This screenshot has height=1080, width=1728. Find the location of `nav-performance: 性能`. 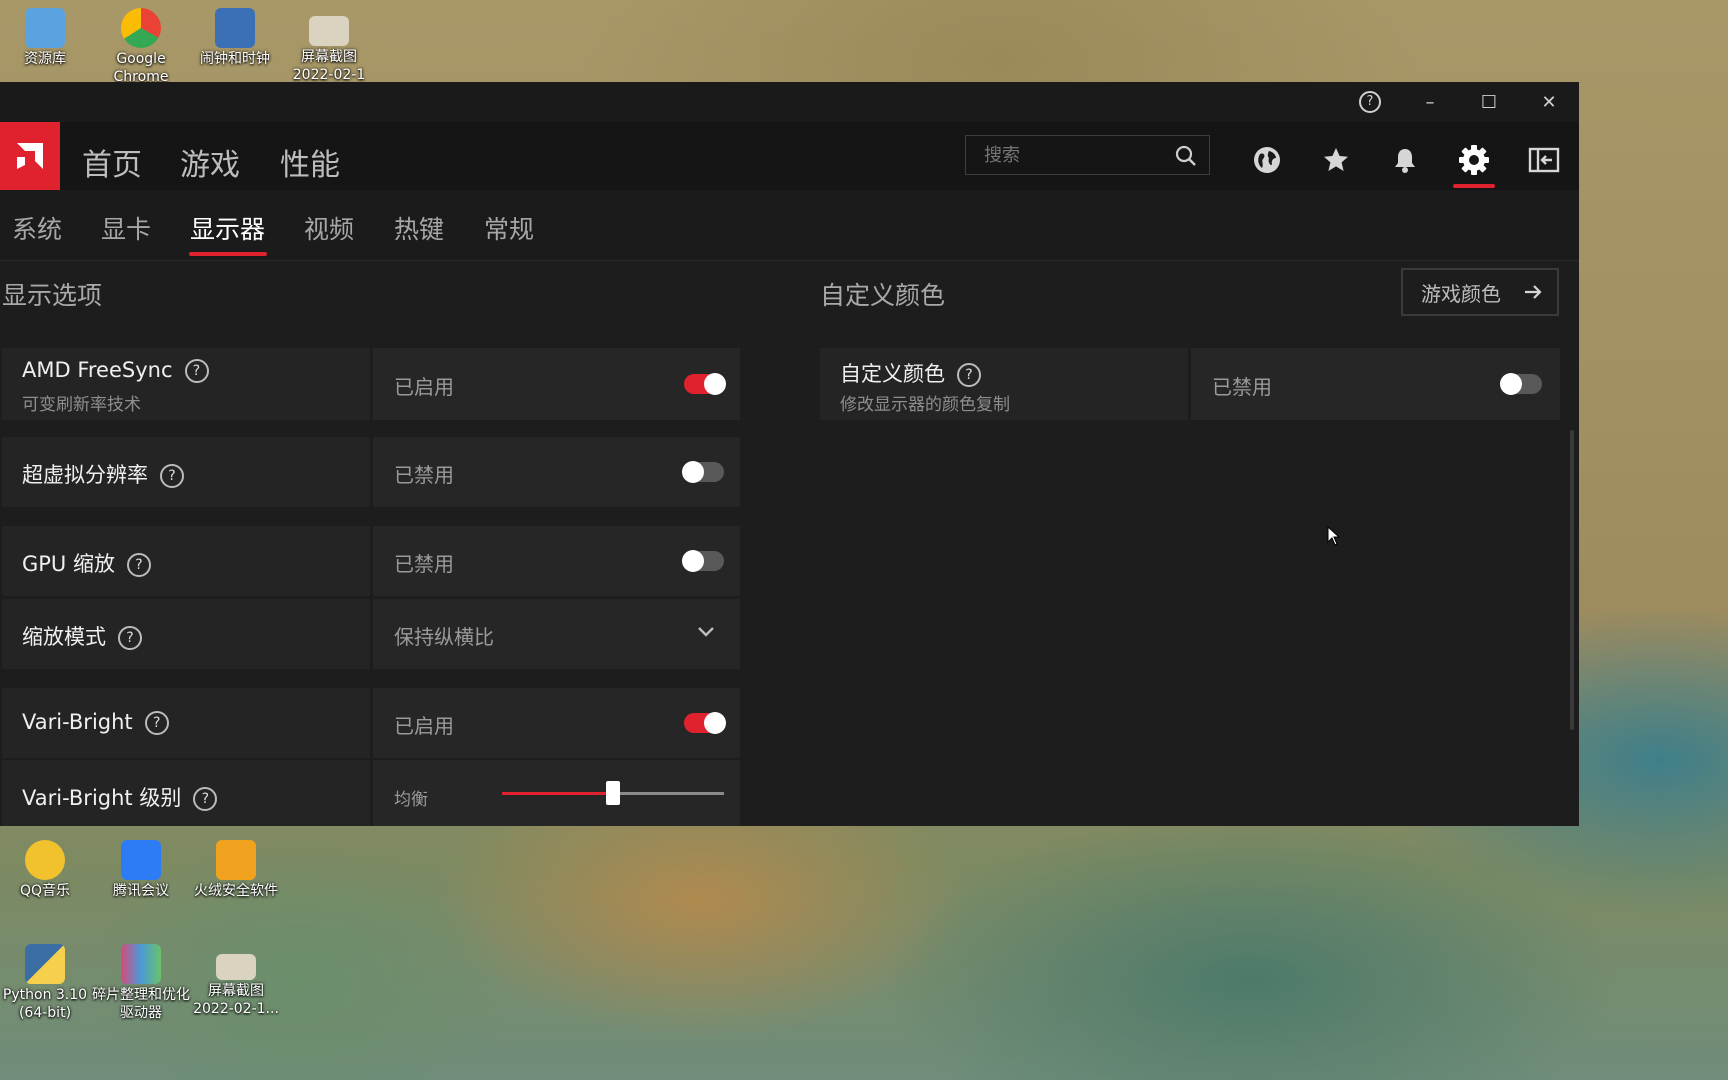

nav-performance: 性能 is located at coordinates (310, 162).